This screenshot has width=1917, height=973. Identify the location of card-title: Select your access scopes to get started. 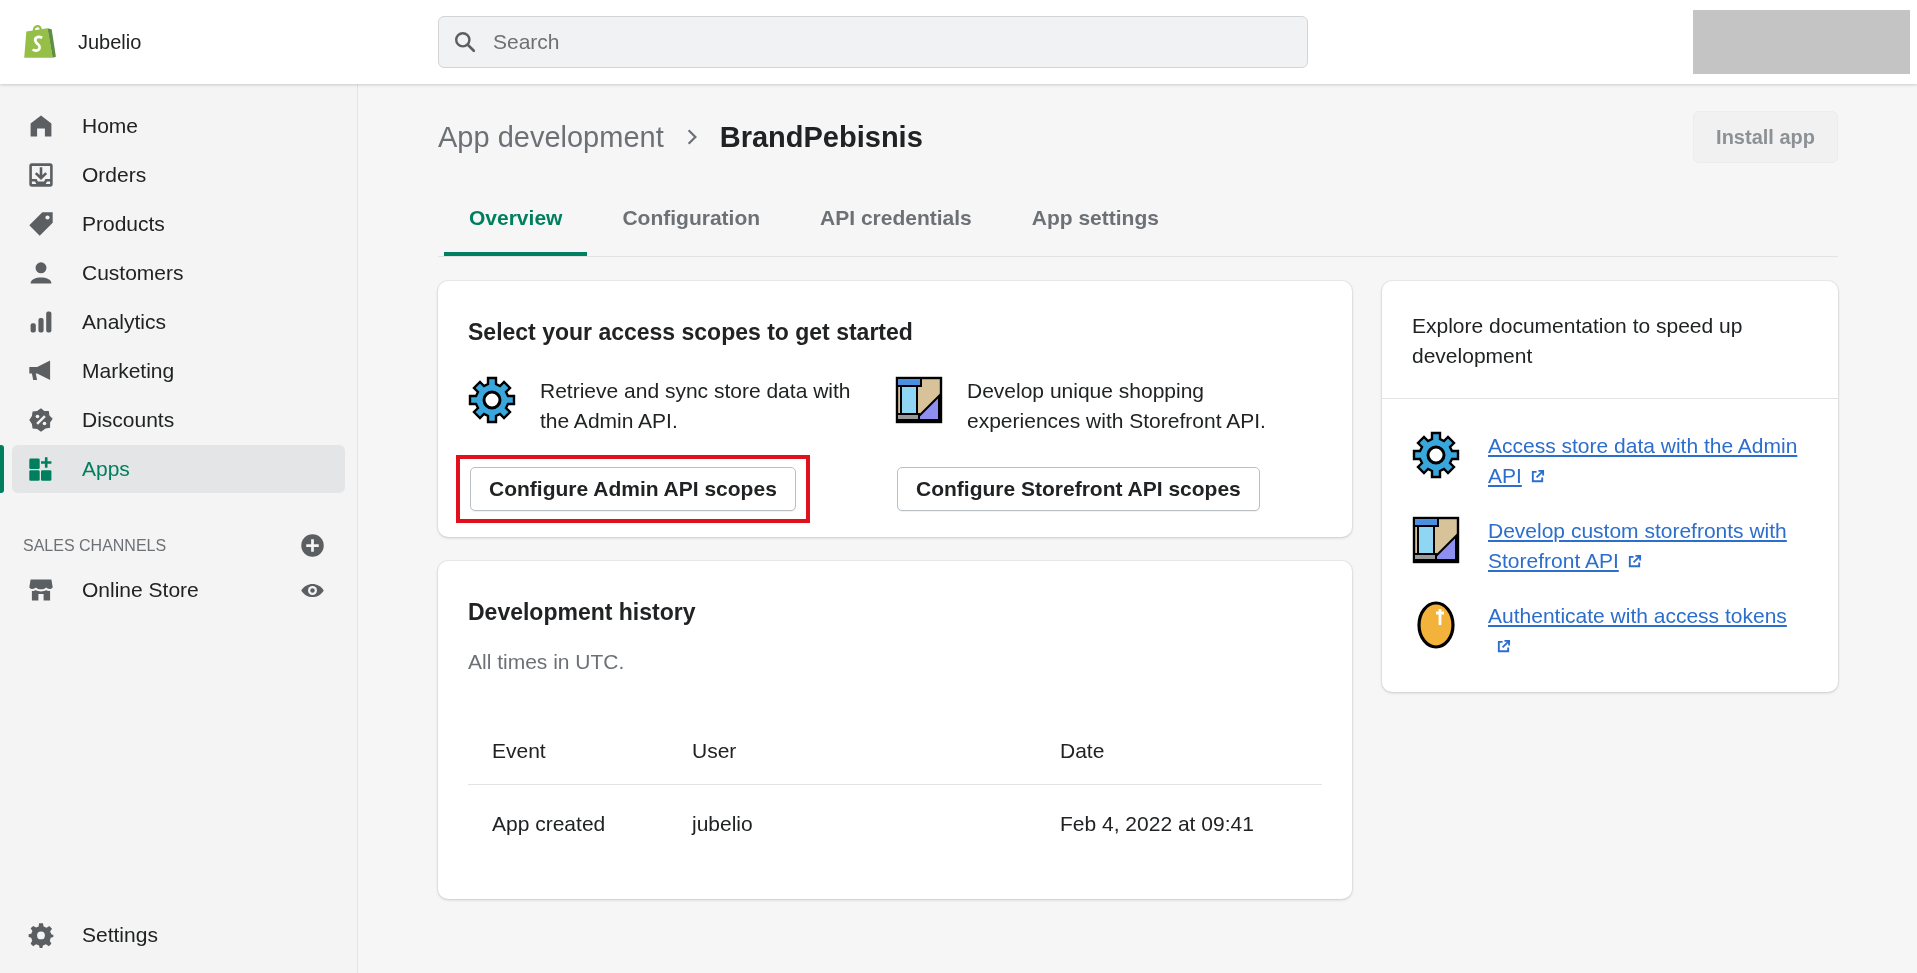
(691, 332).